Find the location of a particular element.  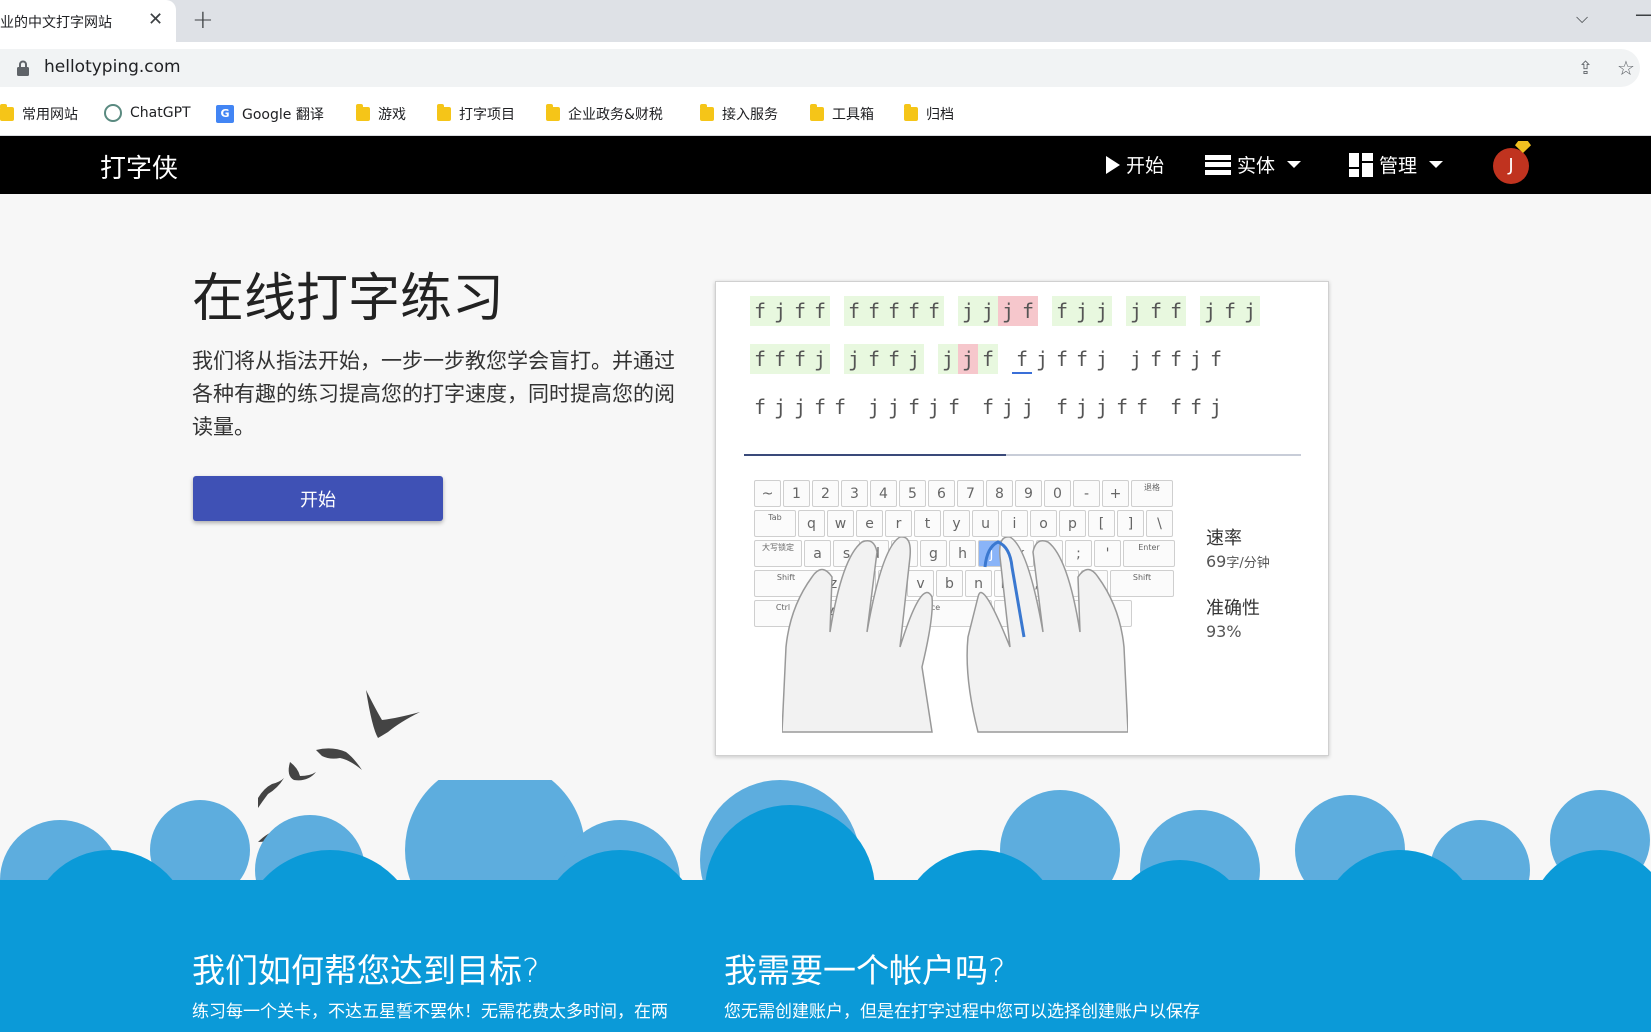

keyboard-key: o is located at coordinates (1043, 523).